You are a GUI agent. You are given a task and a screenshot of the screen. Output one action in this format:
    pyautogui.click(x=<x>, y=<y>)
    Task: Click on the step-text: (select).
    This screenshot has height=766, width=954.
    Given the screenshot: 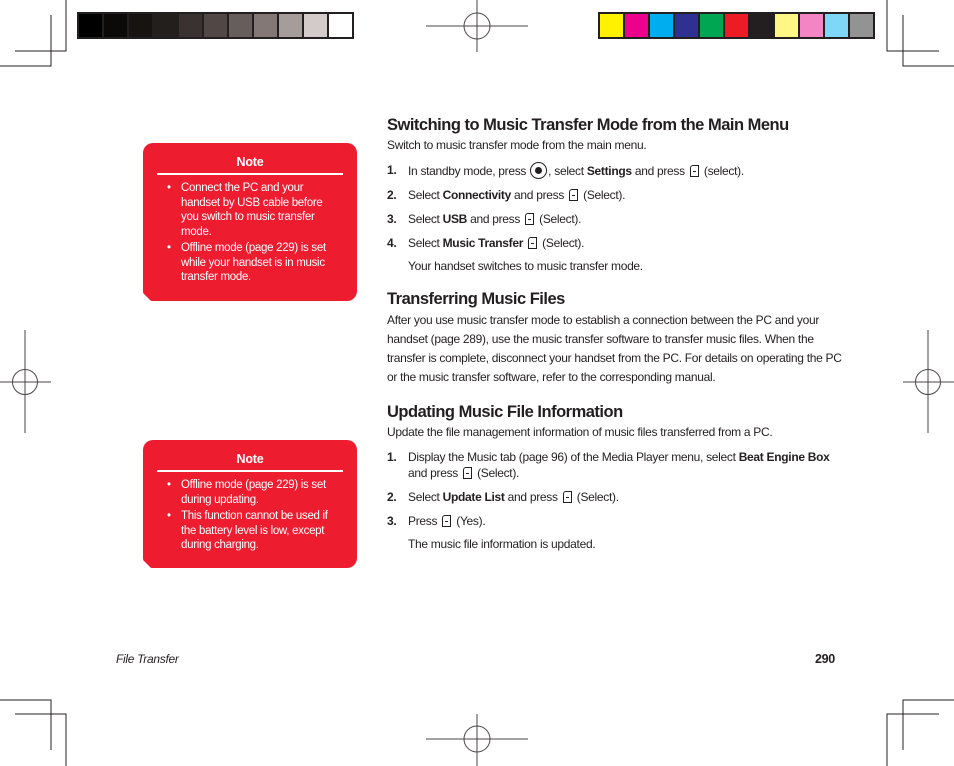 What is the action you would take?
    pyautogui.click(x=722, y=171)
    